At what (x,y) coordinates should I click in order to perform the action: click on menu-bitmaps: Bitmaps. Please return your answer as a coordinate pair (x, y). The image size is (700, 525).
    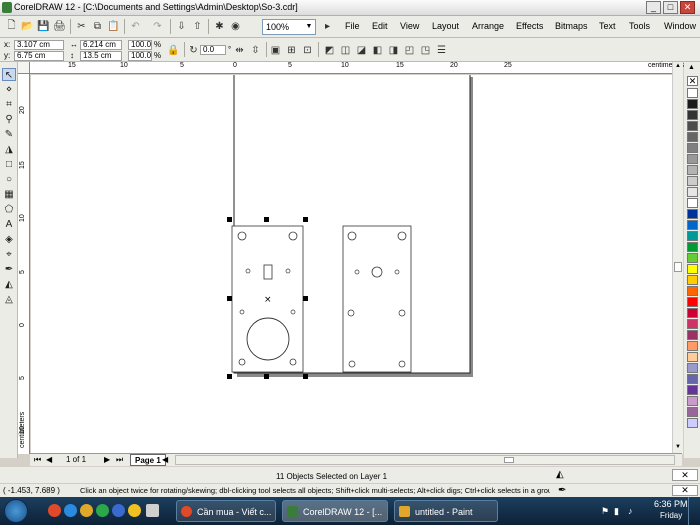
    Looking at the image, I should click on (571, 26).